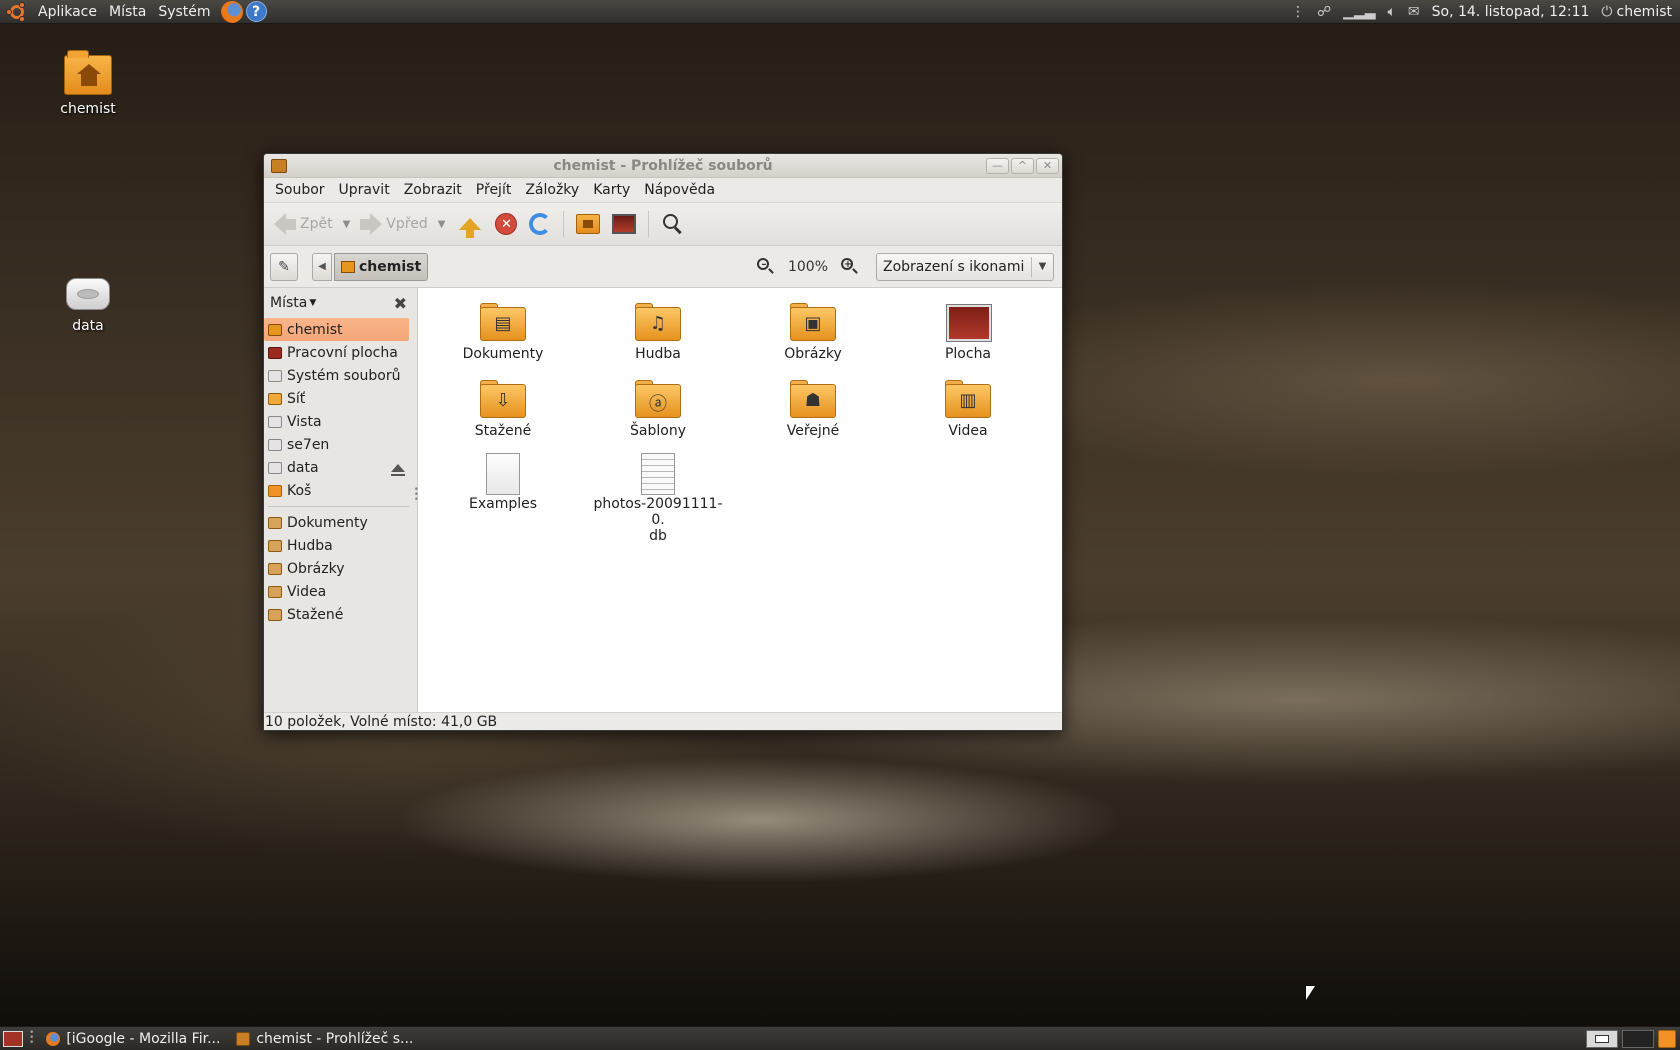  Describe the element at coordinates (381, 266) in the screenshot. I see `breadcrumb: chemist` at that location.